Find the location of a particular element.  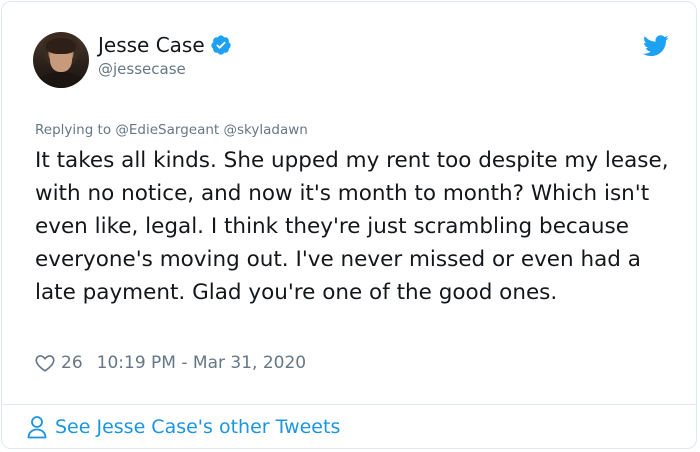

see-other-tweets-label: See Jesse Case's other Tweets is located at coordinates (197, 427).